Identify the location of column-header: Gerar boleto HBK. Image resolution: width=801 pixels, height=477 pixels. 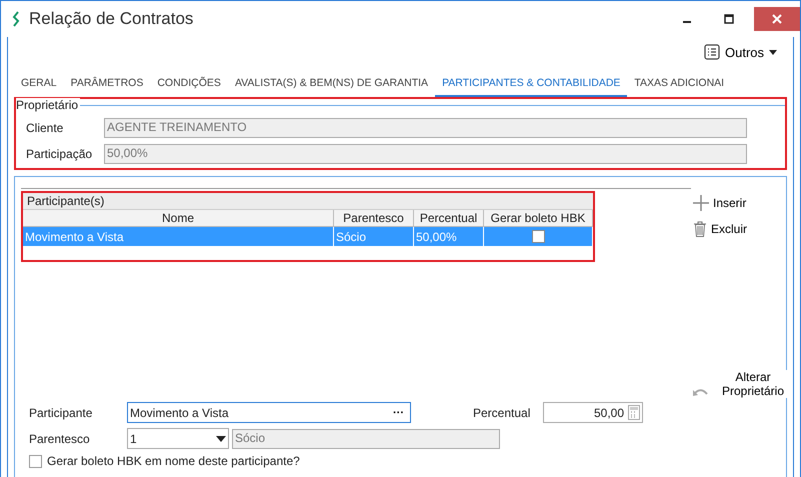
(538, 218).